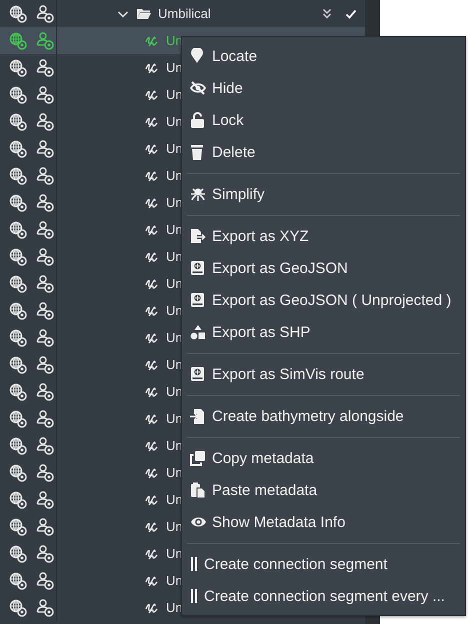 The height and width of the screenshot is (624, 468). What do you see at coordinates (184, 13) in the screenshot?
I see `folder-label: Umbilical` at bounding box center [184, 13].